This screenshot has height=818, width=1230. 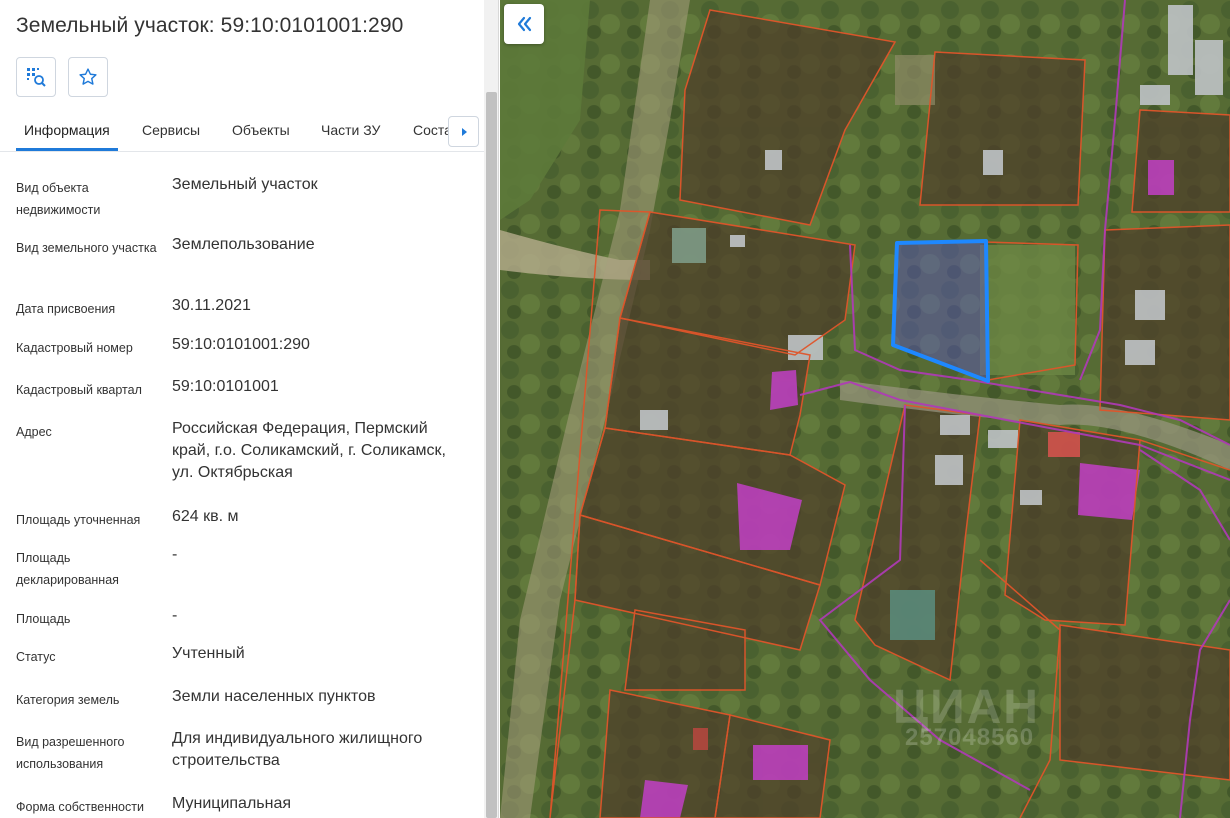 I want to click on panel-scrollbar-thumb, so click(x=491, y=455).